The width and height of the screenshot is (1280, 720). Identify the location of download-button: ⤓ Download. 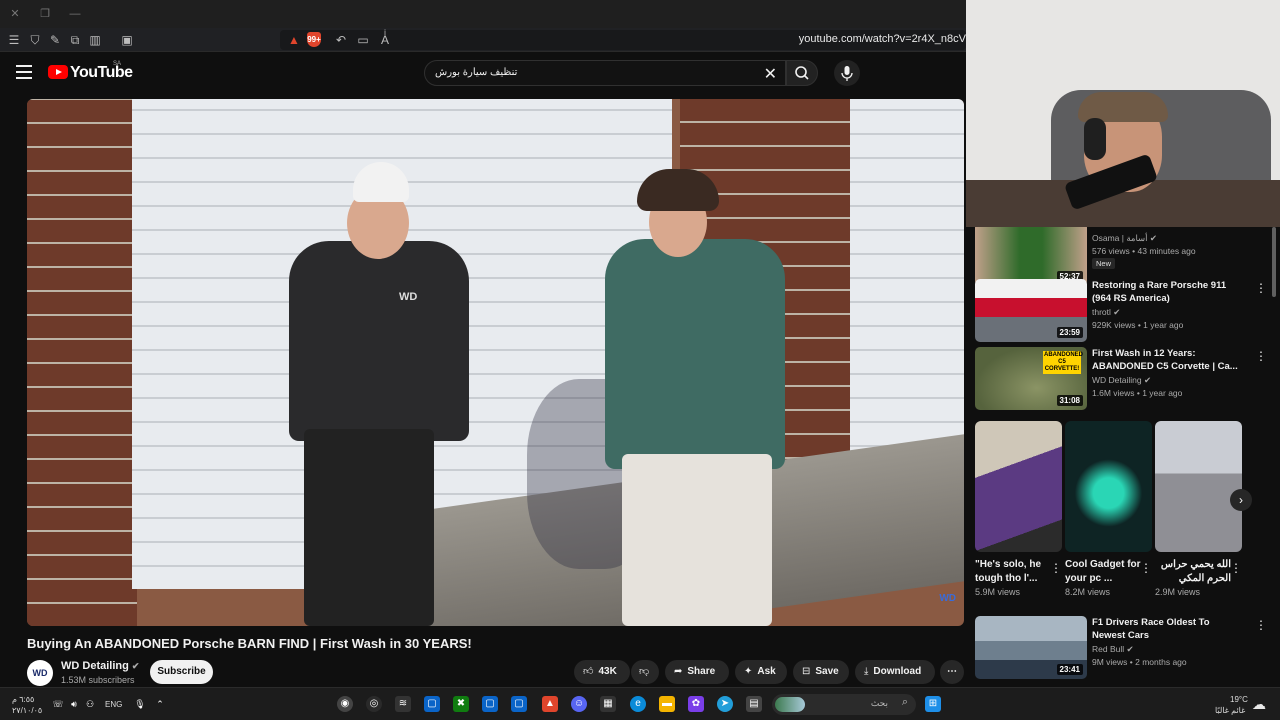
(895, 672).